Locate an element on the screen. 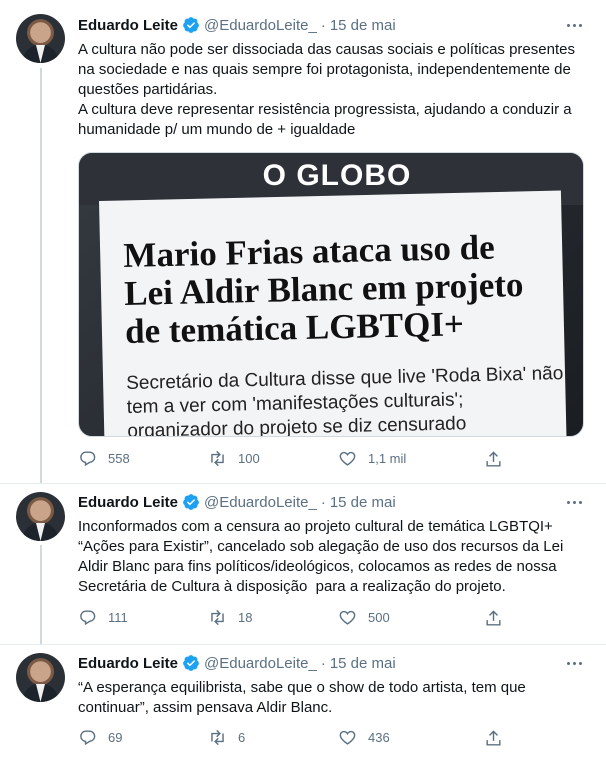 This screenshot has height=763, width=606. tweet-actions: 111 18 500 is located at coordinates (273, 617).